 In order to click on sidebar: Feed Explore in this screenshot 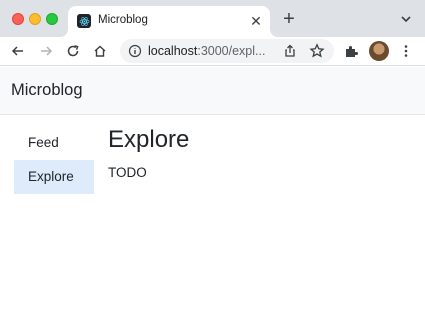, I will do `click(54, 160)`.